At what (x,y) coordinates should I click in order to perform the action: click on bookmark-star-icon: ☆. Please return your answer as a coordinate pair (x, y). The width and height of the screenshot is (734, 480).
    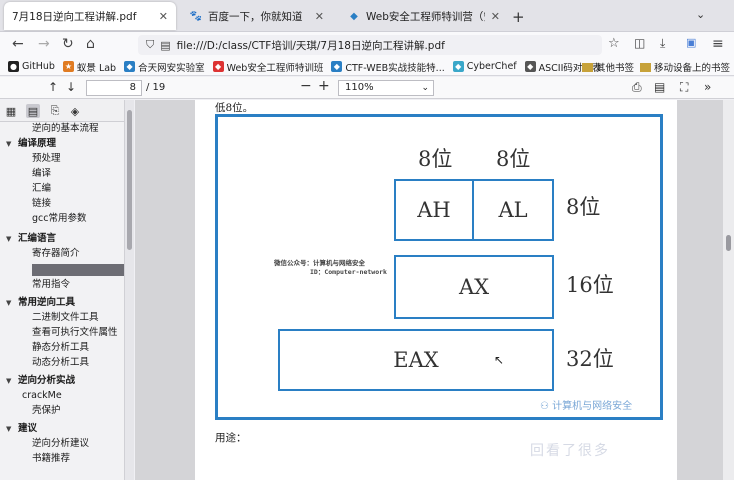
    Looking at the image, I should click on (614, 43).